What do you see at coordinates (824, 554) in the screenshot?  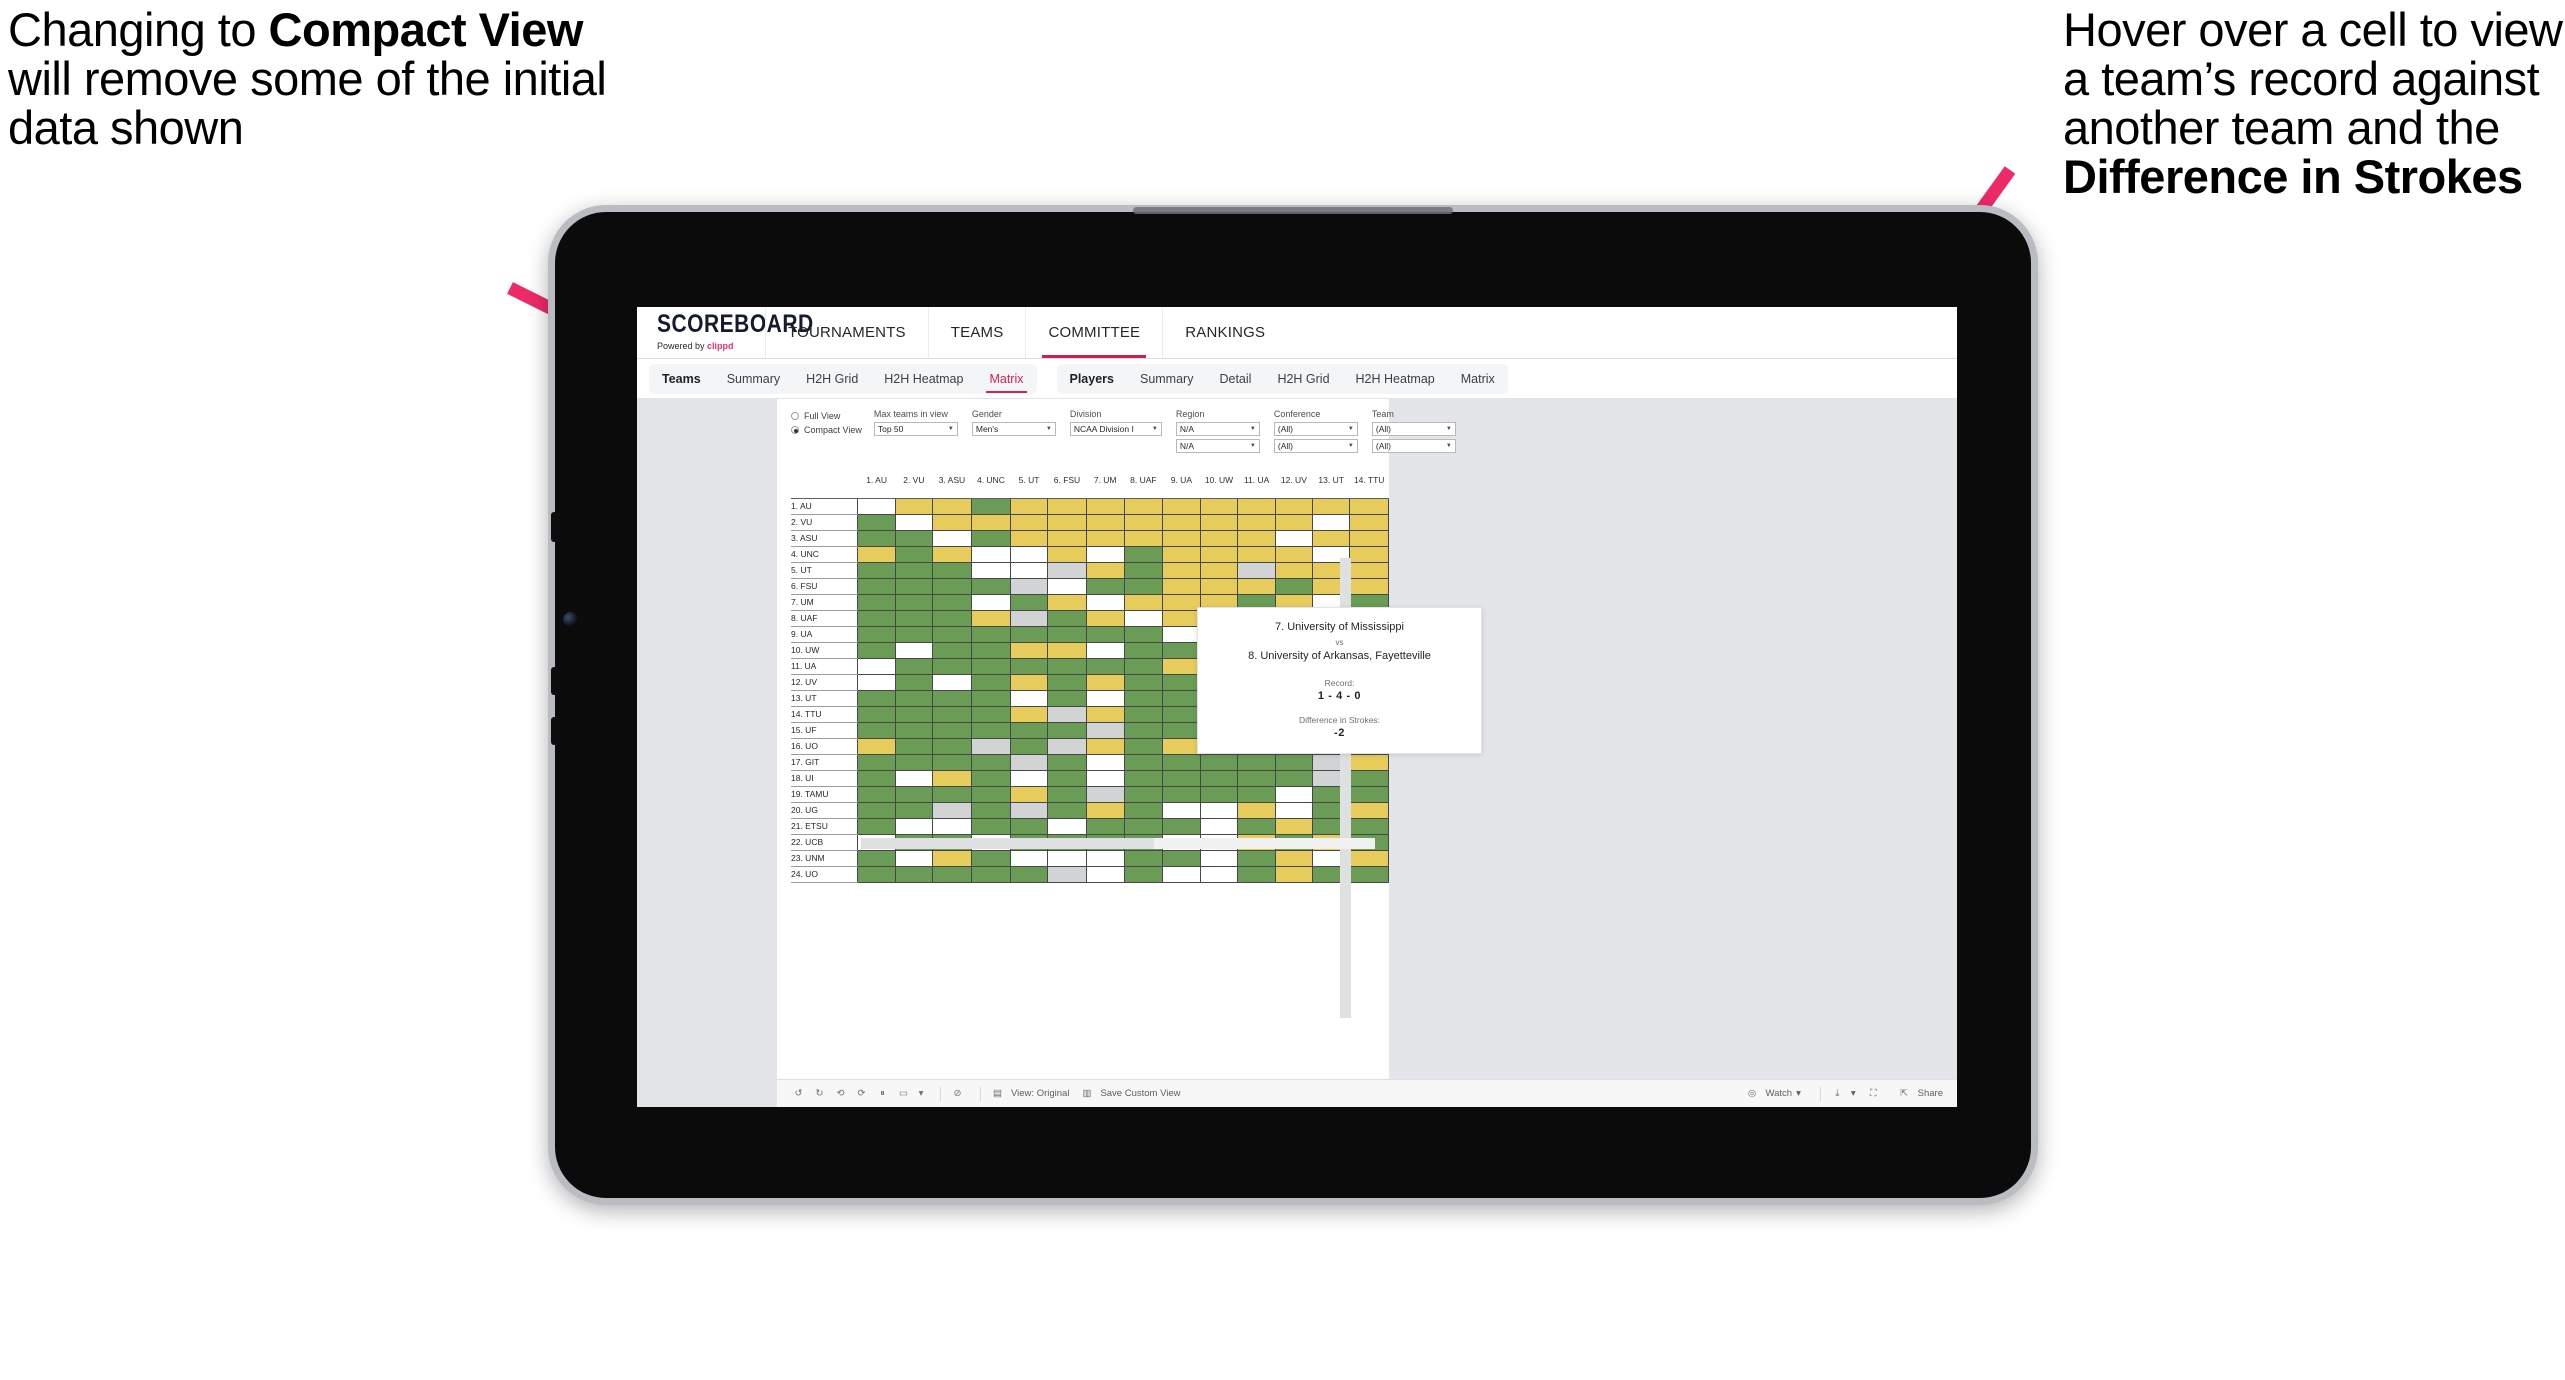 I see `matrix-row-header: 4. UNC` at bounding box center [824, 554].